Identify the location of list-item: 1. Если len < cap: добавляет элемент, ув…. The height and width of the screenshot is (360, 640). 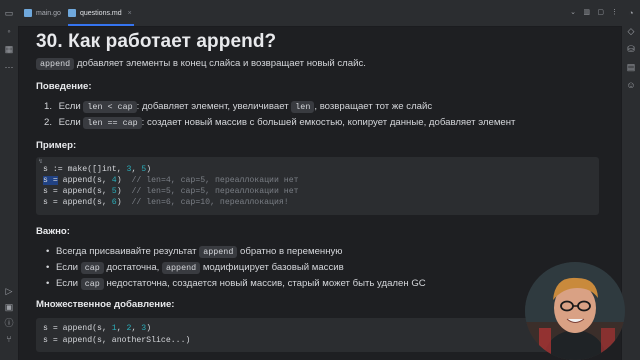
(238, 107).